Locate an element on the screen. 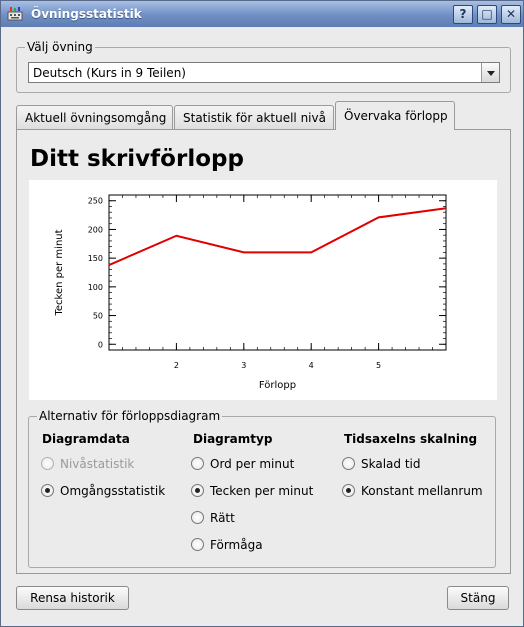 The height and width of the screenshot is (627, 524). y-tick-label: 200 is located at coordinates (95, 229).